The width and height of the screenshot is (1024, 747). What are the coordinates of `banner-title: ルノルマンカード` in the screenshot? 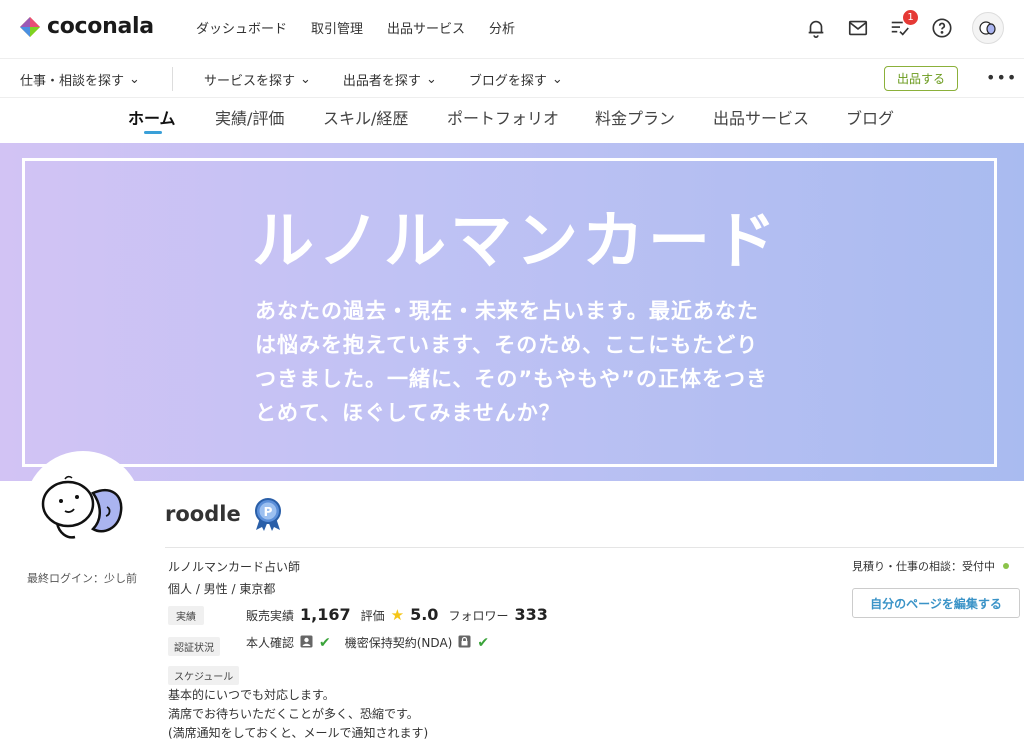 It's located at (516, 240).